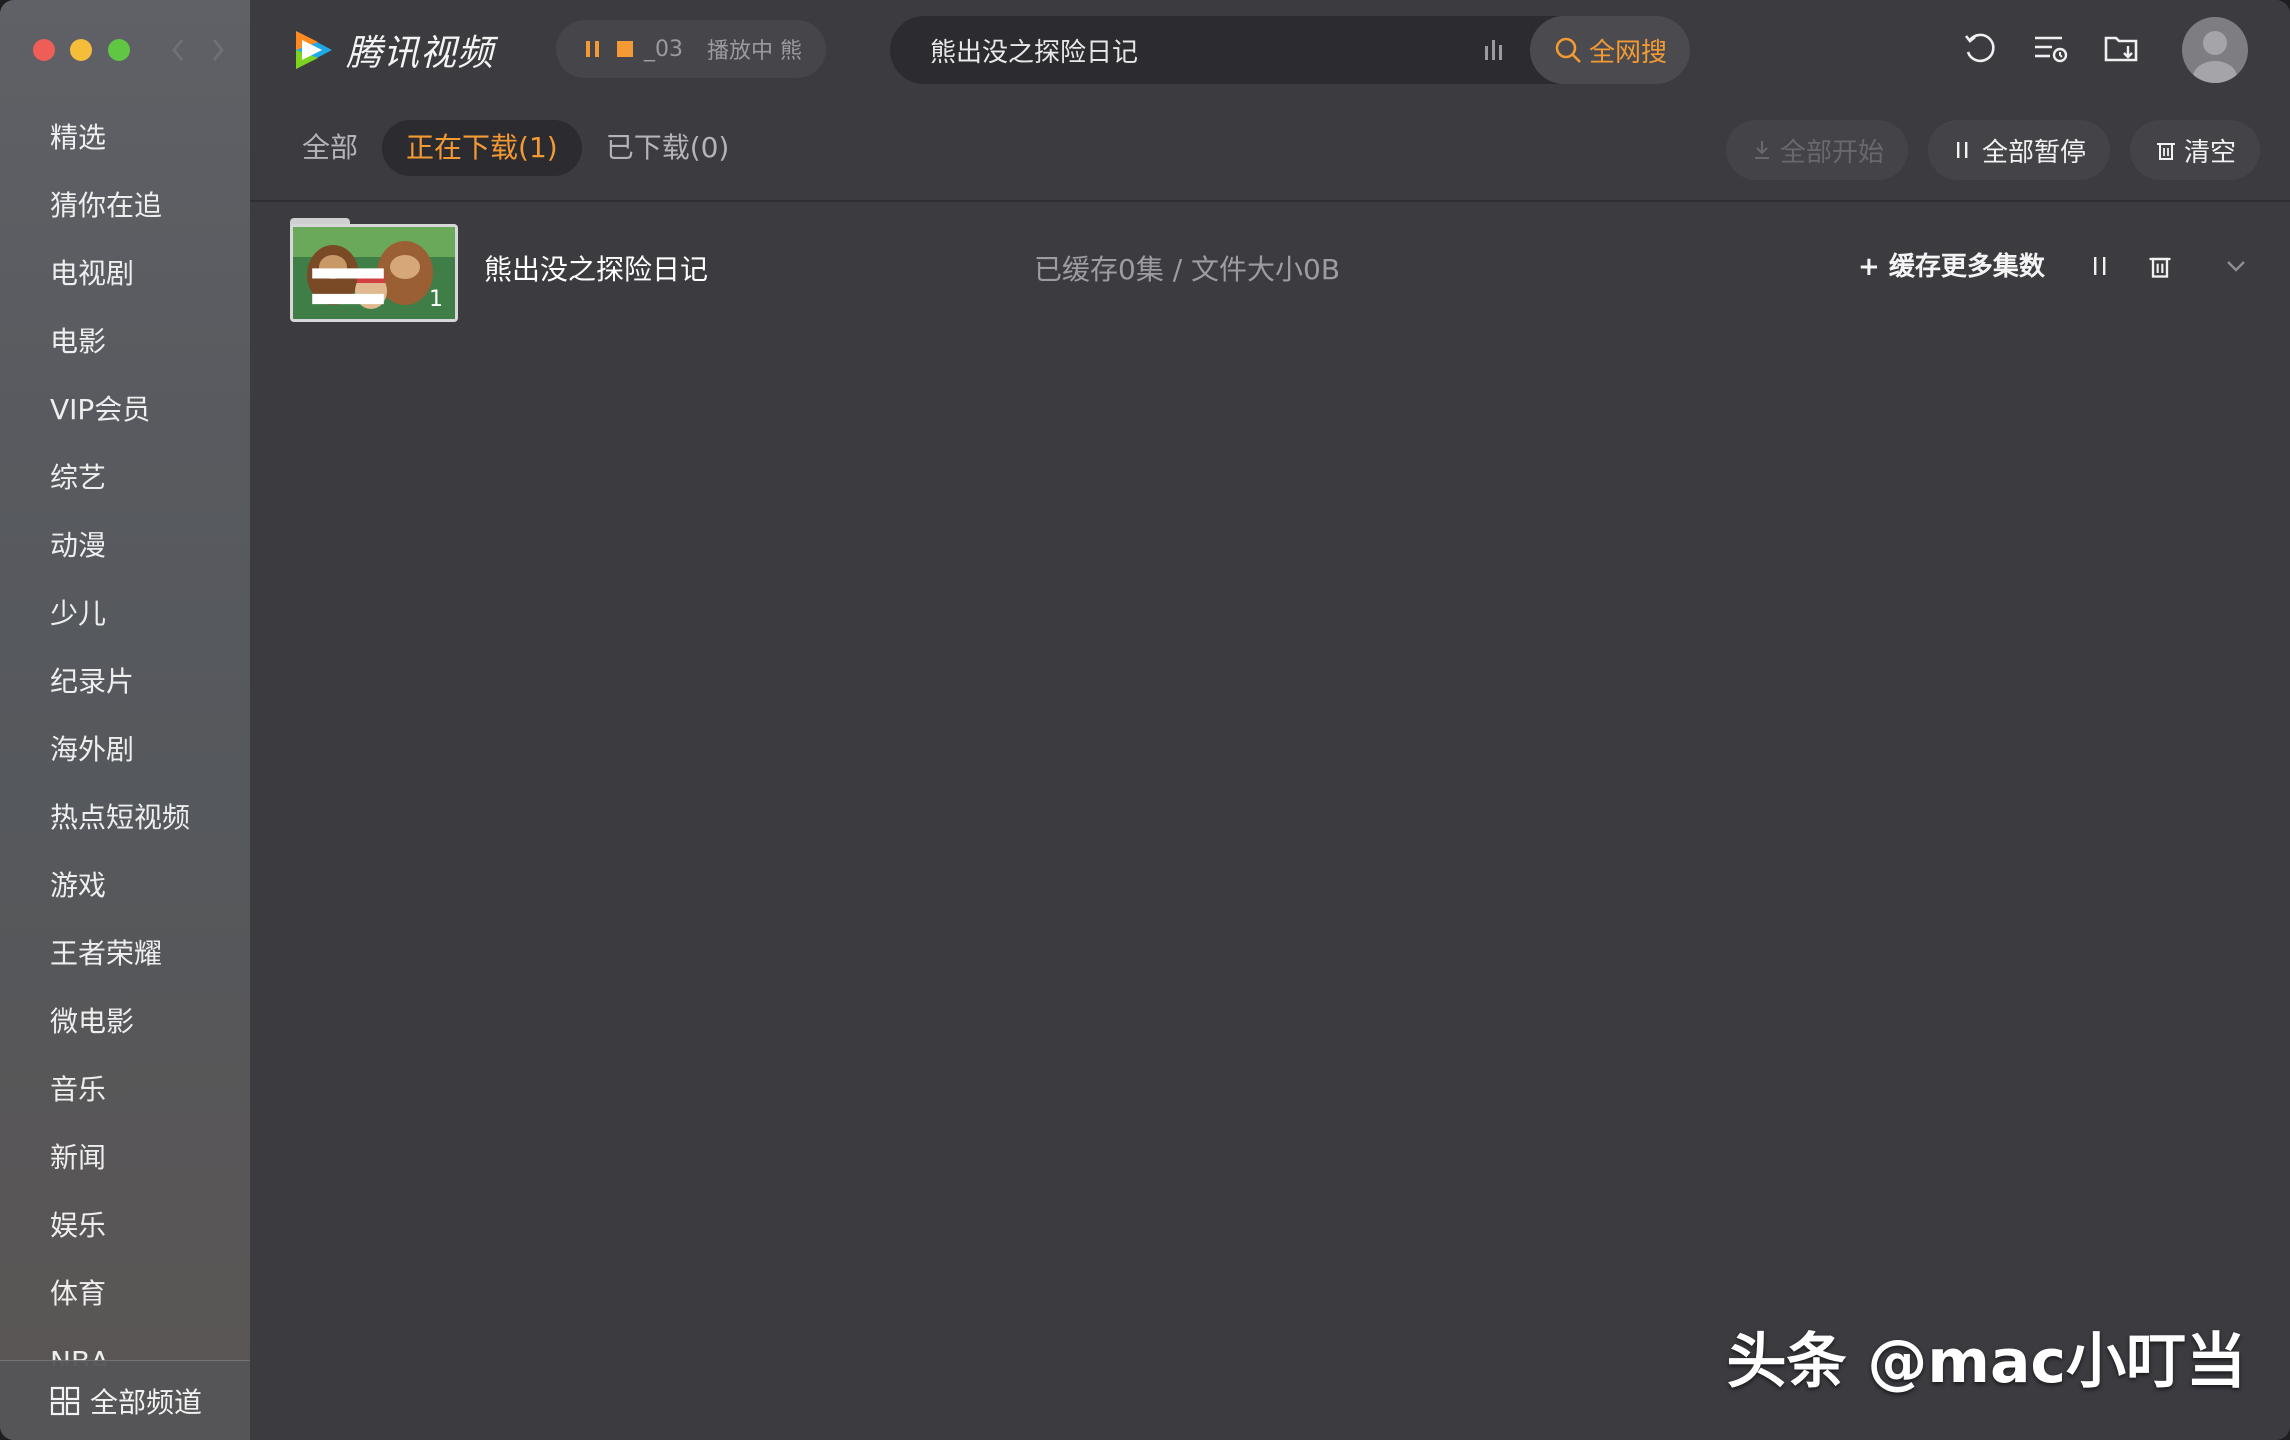 Image resolution: width=2290 pixels, height=1440 pixels. I want to click on sidebar-item: 体育, so click(125, 1294).